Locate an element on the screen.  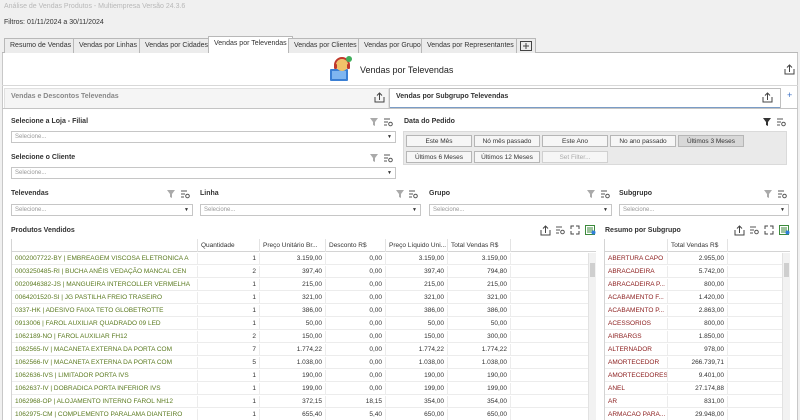
table-row: ACESSORIOS 800,00 is located at coordinates (693, 324).